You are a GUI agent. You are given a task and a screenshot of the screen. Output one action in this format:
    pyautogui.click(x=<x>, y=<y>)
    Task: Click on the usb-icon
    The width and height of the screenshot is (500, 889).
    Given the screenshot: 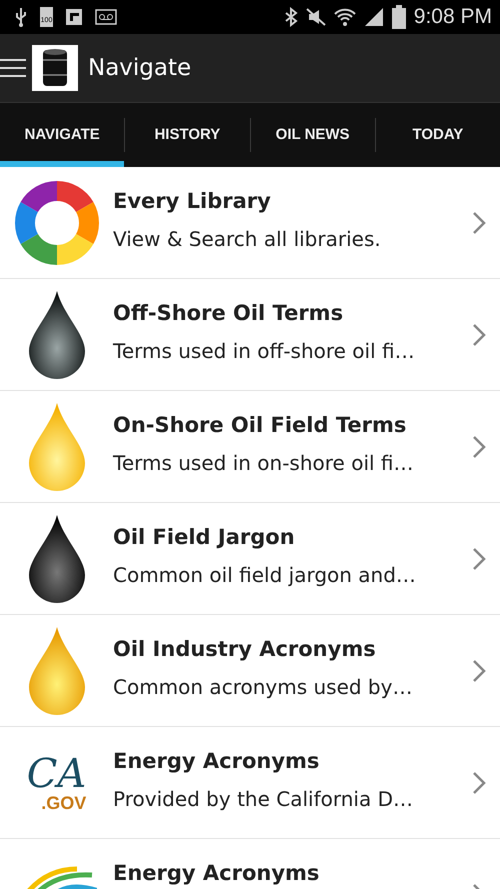 What is the action you would take?
    pyautogui.click(x=21, y=17)
    